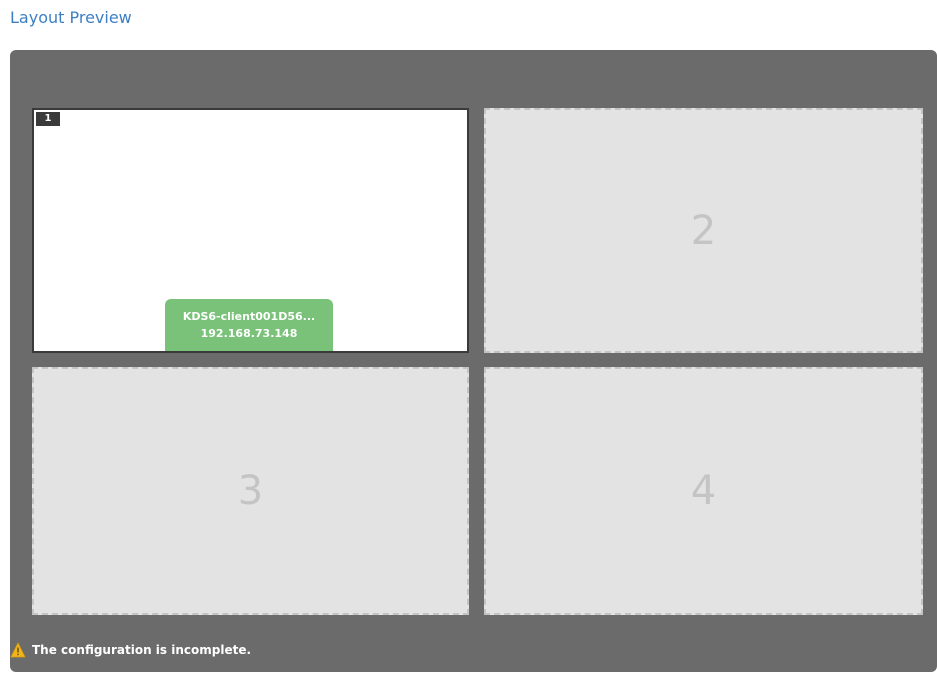 The image size is (937, 673). Describe the element at coordinates (71, 17) in the screenshot. I see `layout-preview-title: Layout Preview` at that location.